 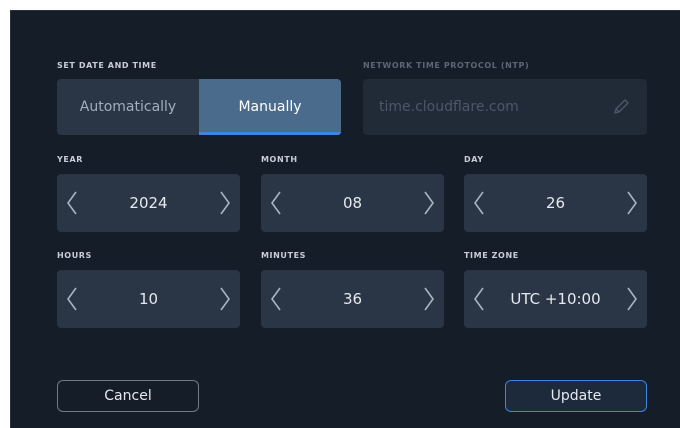 I want to click on month-stepper: 08, so click(x=352, y=203).